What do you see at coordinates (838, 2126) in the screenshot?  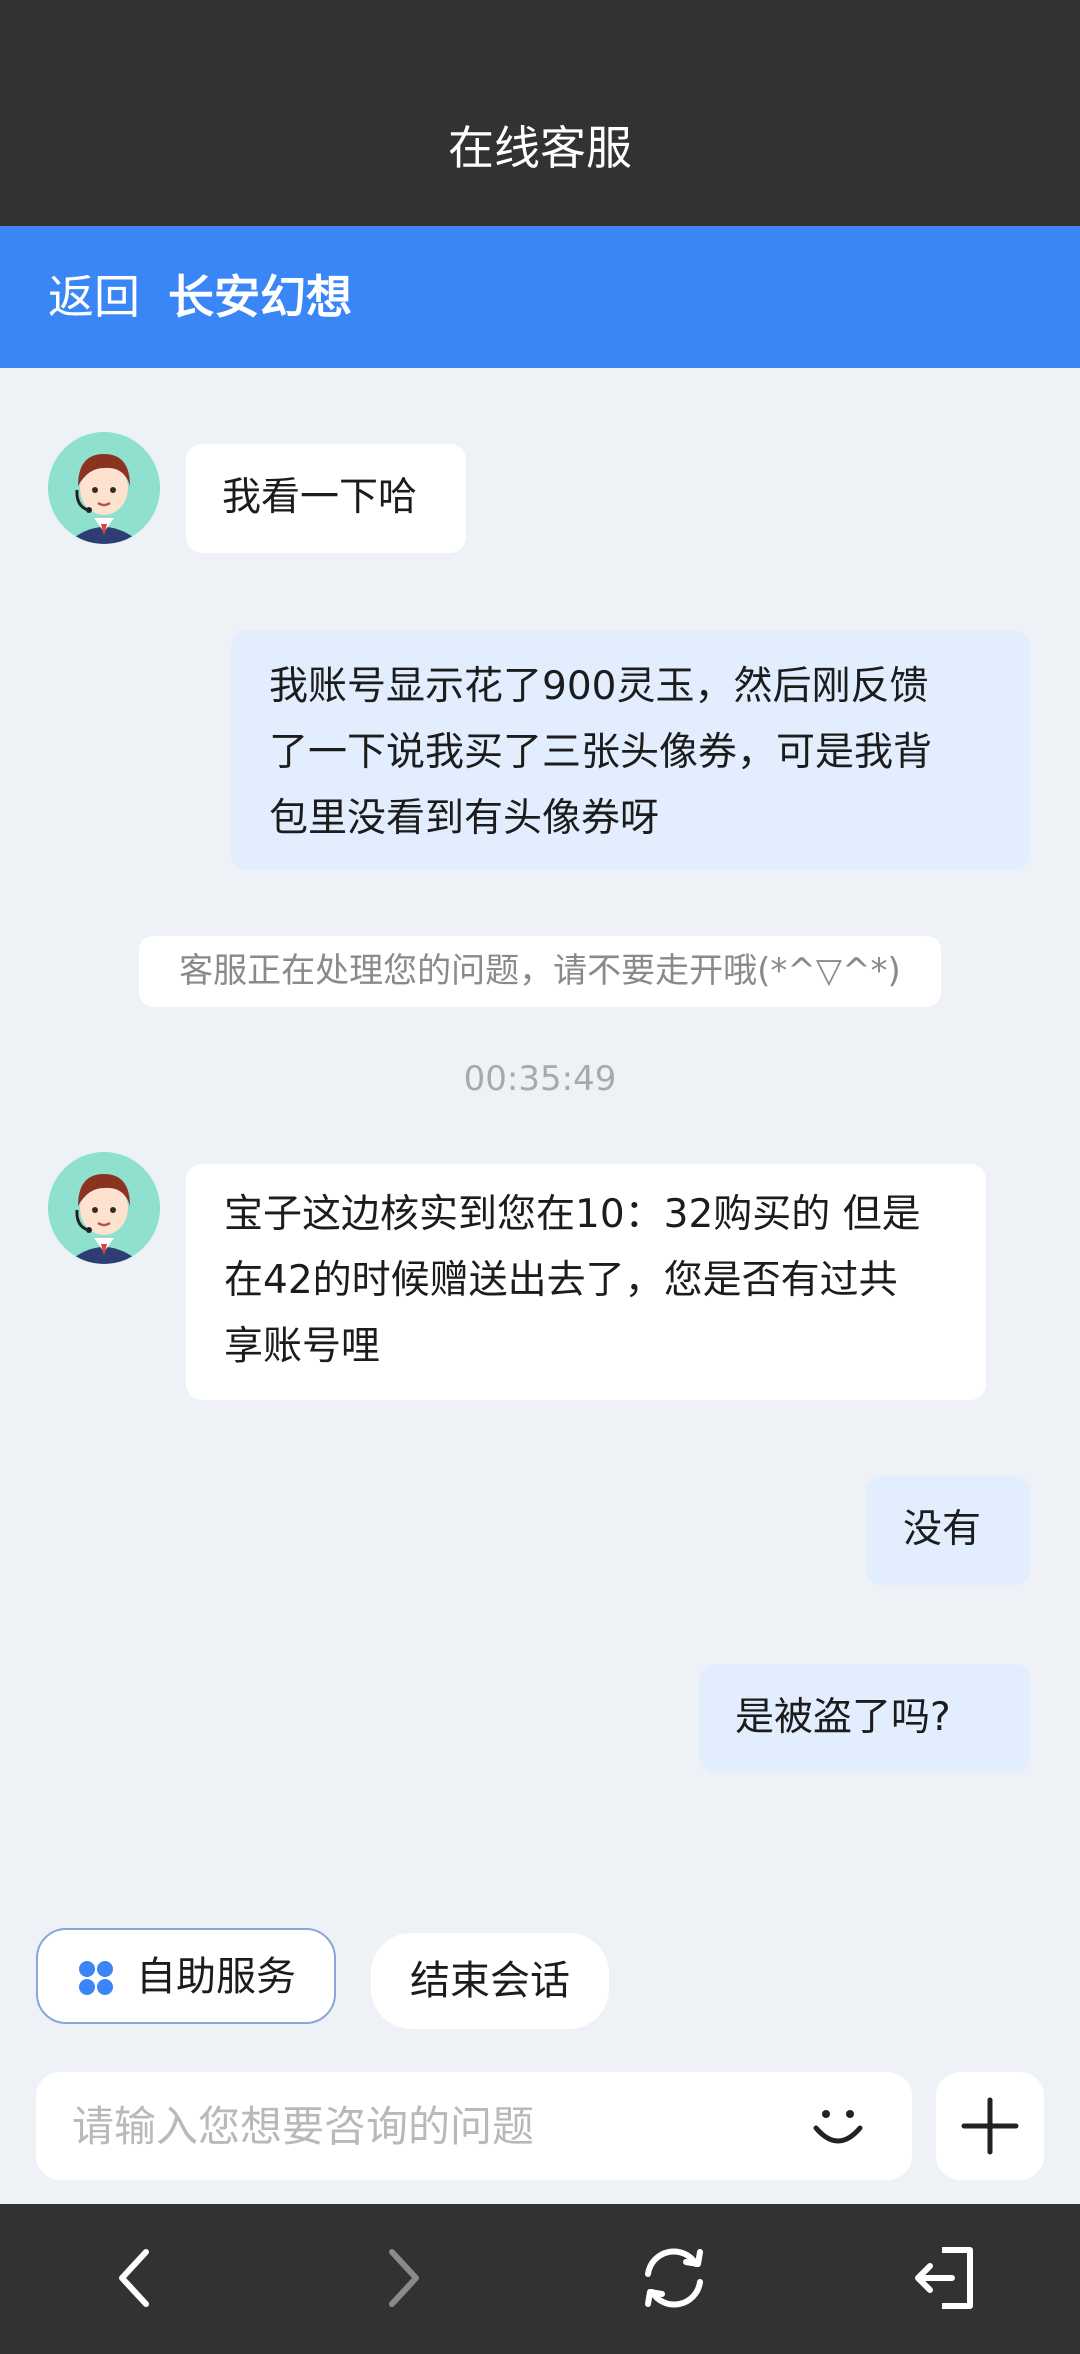 I see `smiley-icon` at bounding box center [838, 2126].